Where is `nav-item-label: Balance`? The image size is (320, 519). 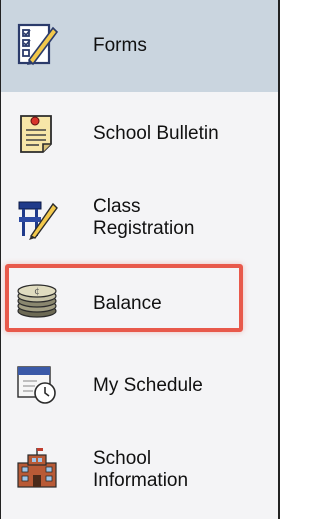
nav-item-label: Balance is located at coordinates (127, 303).